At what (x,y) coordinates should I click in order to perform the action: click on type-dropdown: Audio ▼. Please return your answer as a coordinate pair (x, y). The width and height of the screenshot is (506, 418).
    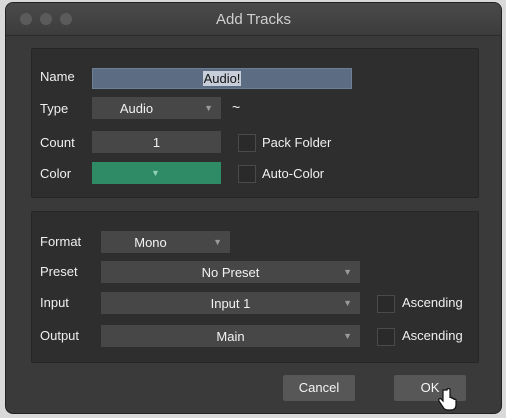
    Looking at the image, I should click on (156, 108).